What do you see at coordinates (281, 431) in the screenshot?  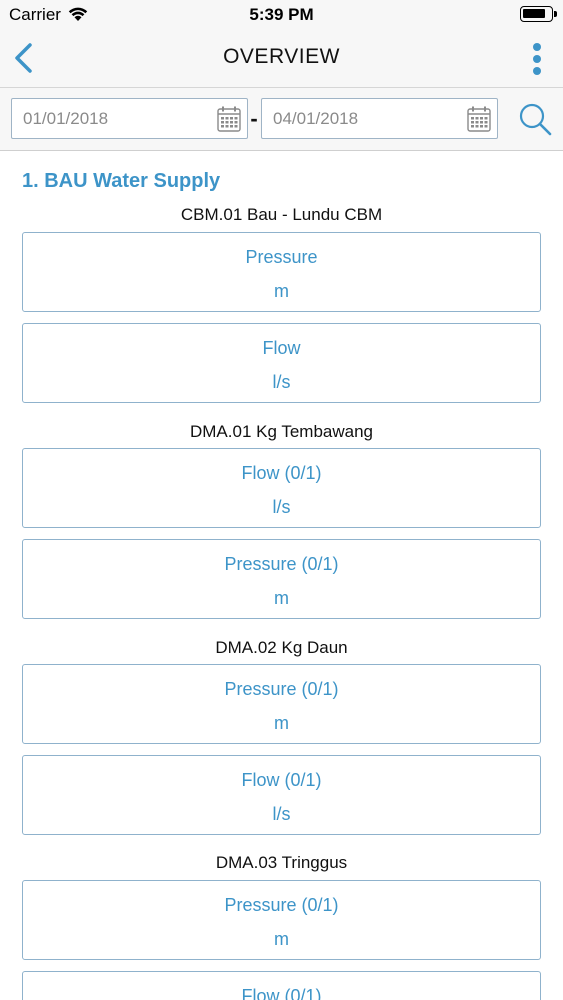 I see `station-title: DMA.01 Kg Tembawang` at bounding box center [281, 431].